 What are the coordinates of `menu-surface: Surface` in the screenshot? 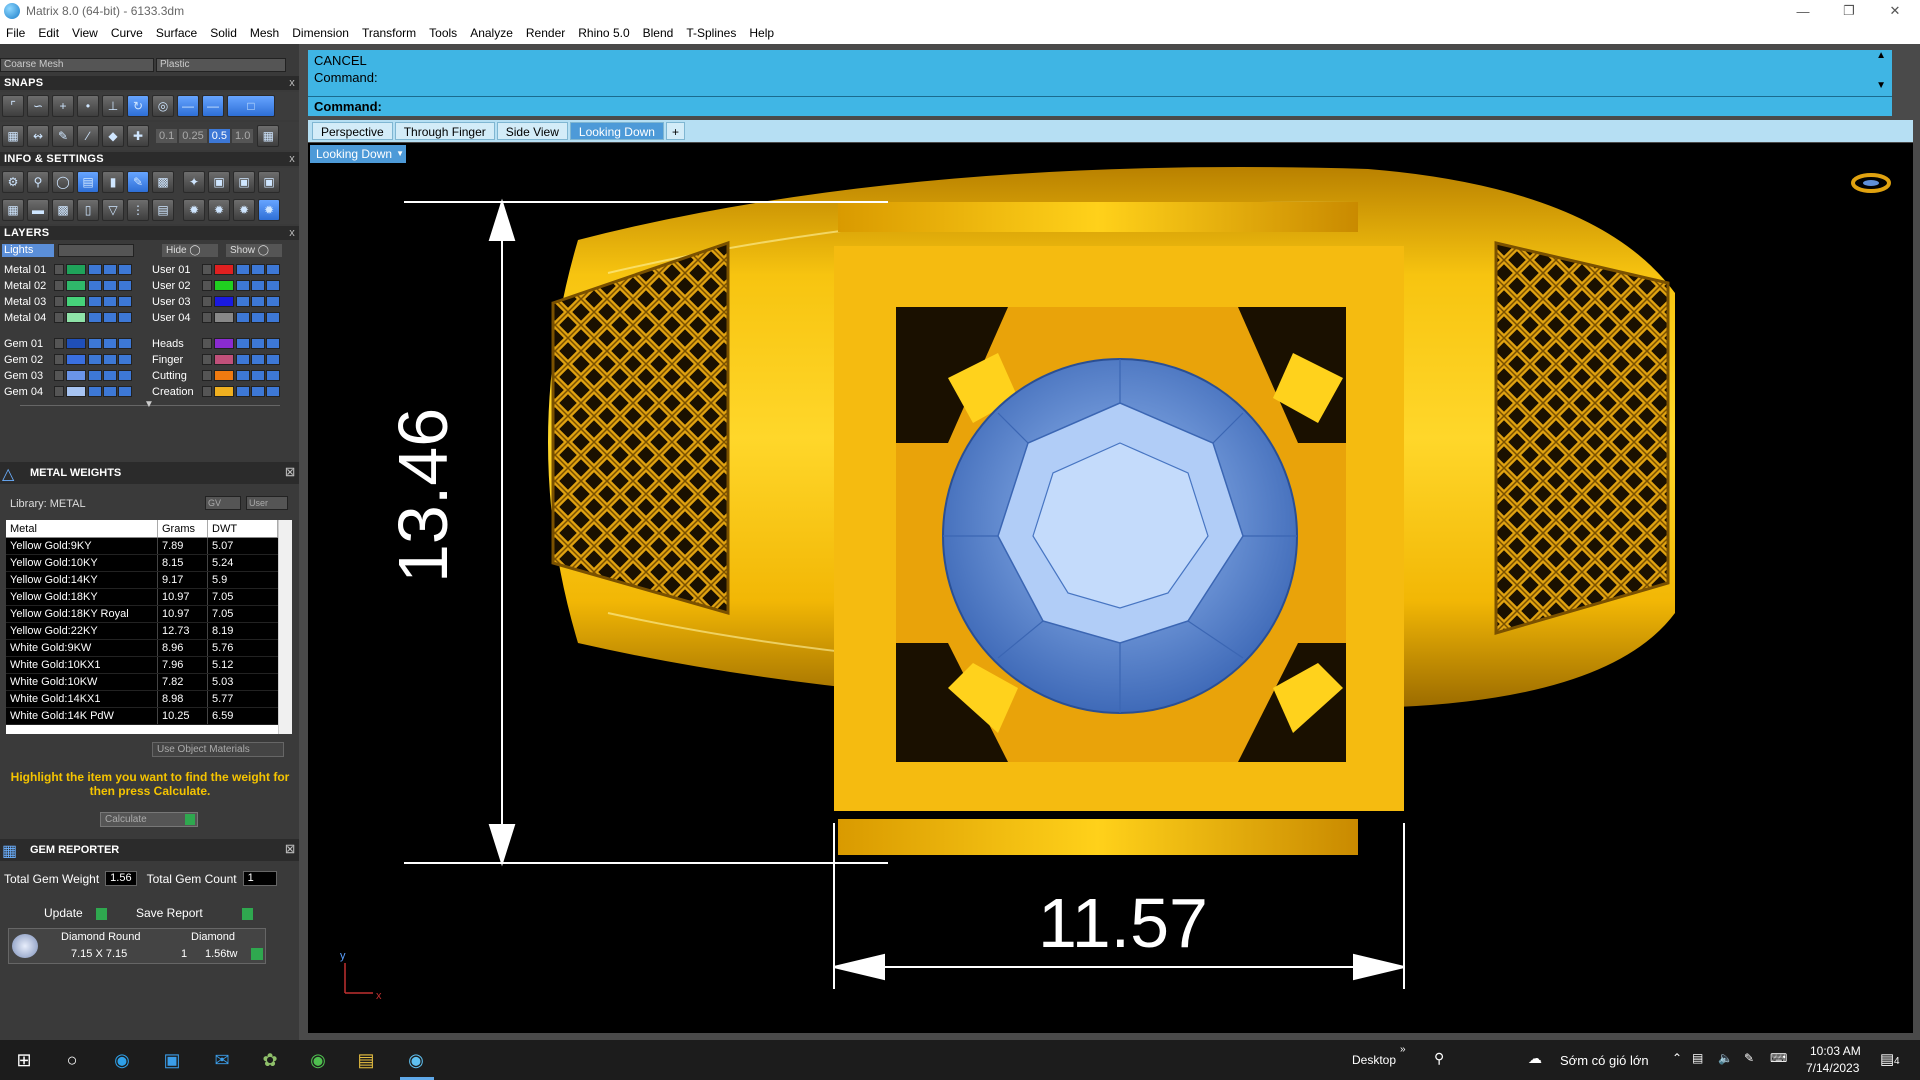 It's located at (176, 33).